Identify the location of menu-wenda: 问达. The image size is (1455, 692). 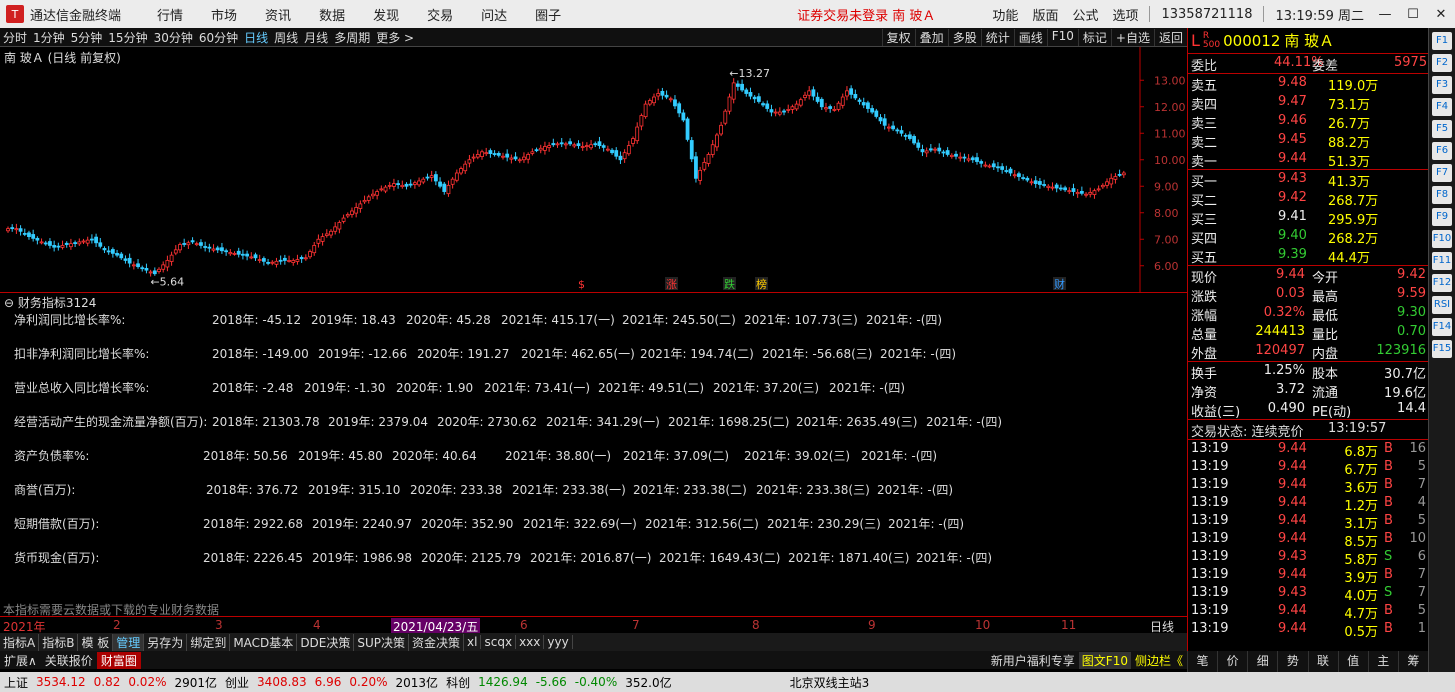
(494, 14).